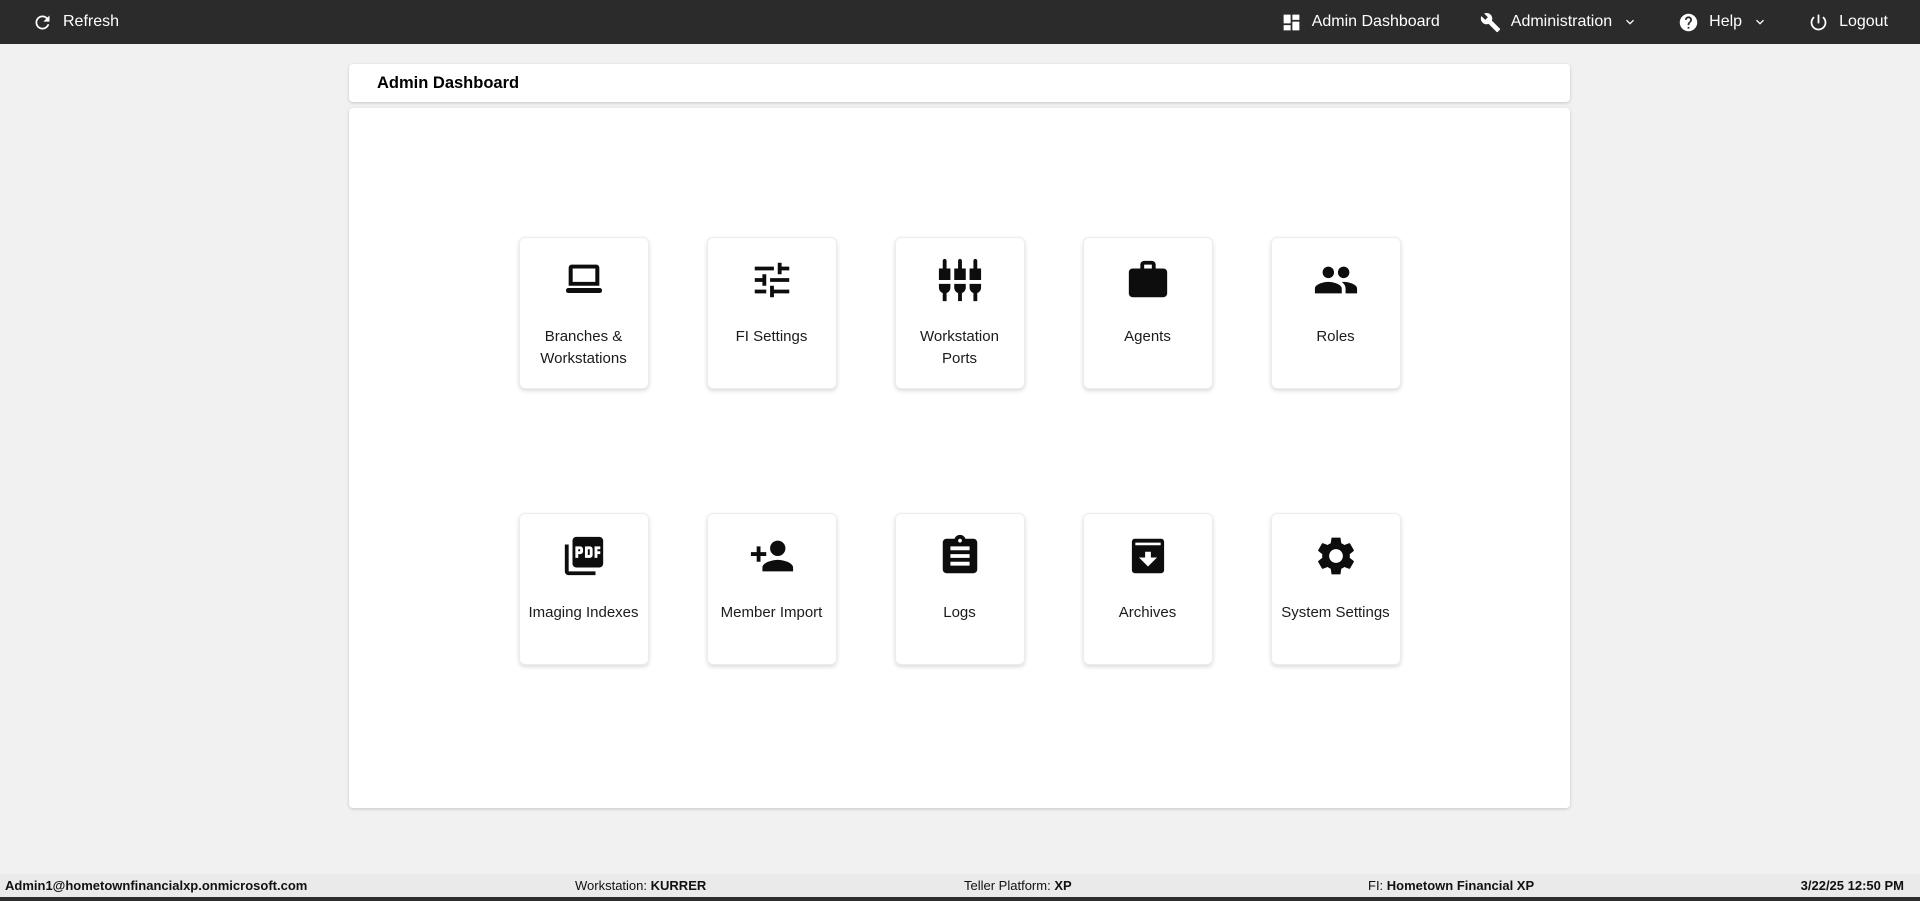  I want to click on status-fi: FI: Hometown Financial XP, so click(1451, 885).